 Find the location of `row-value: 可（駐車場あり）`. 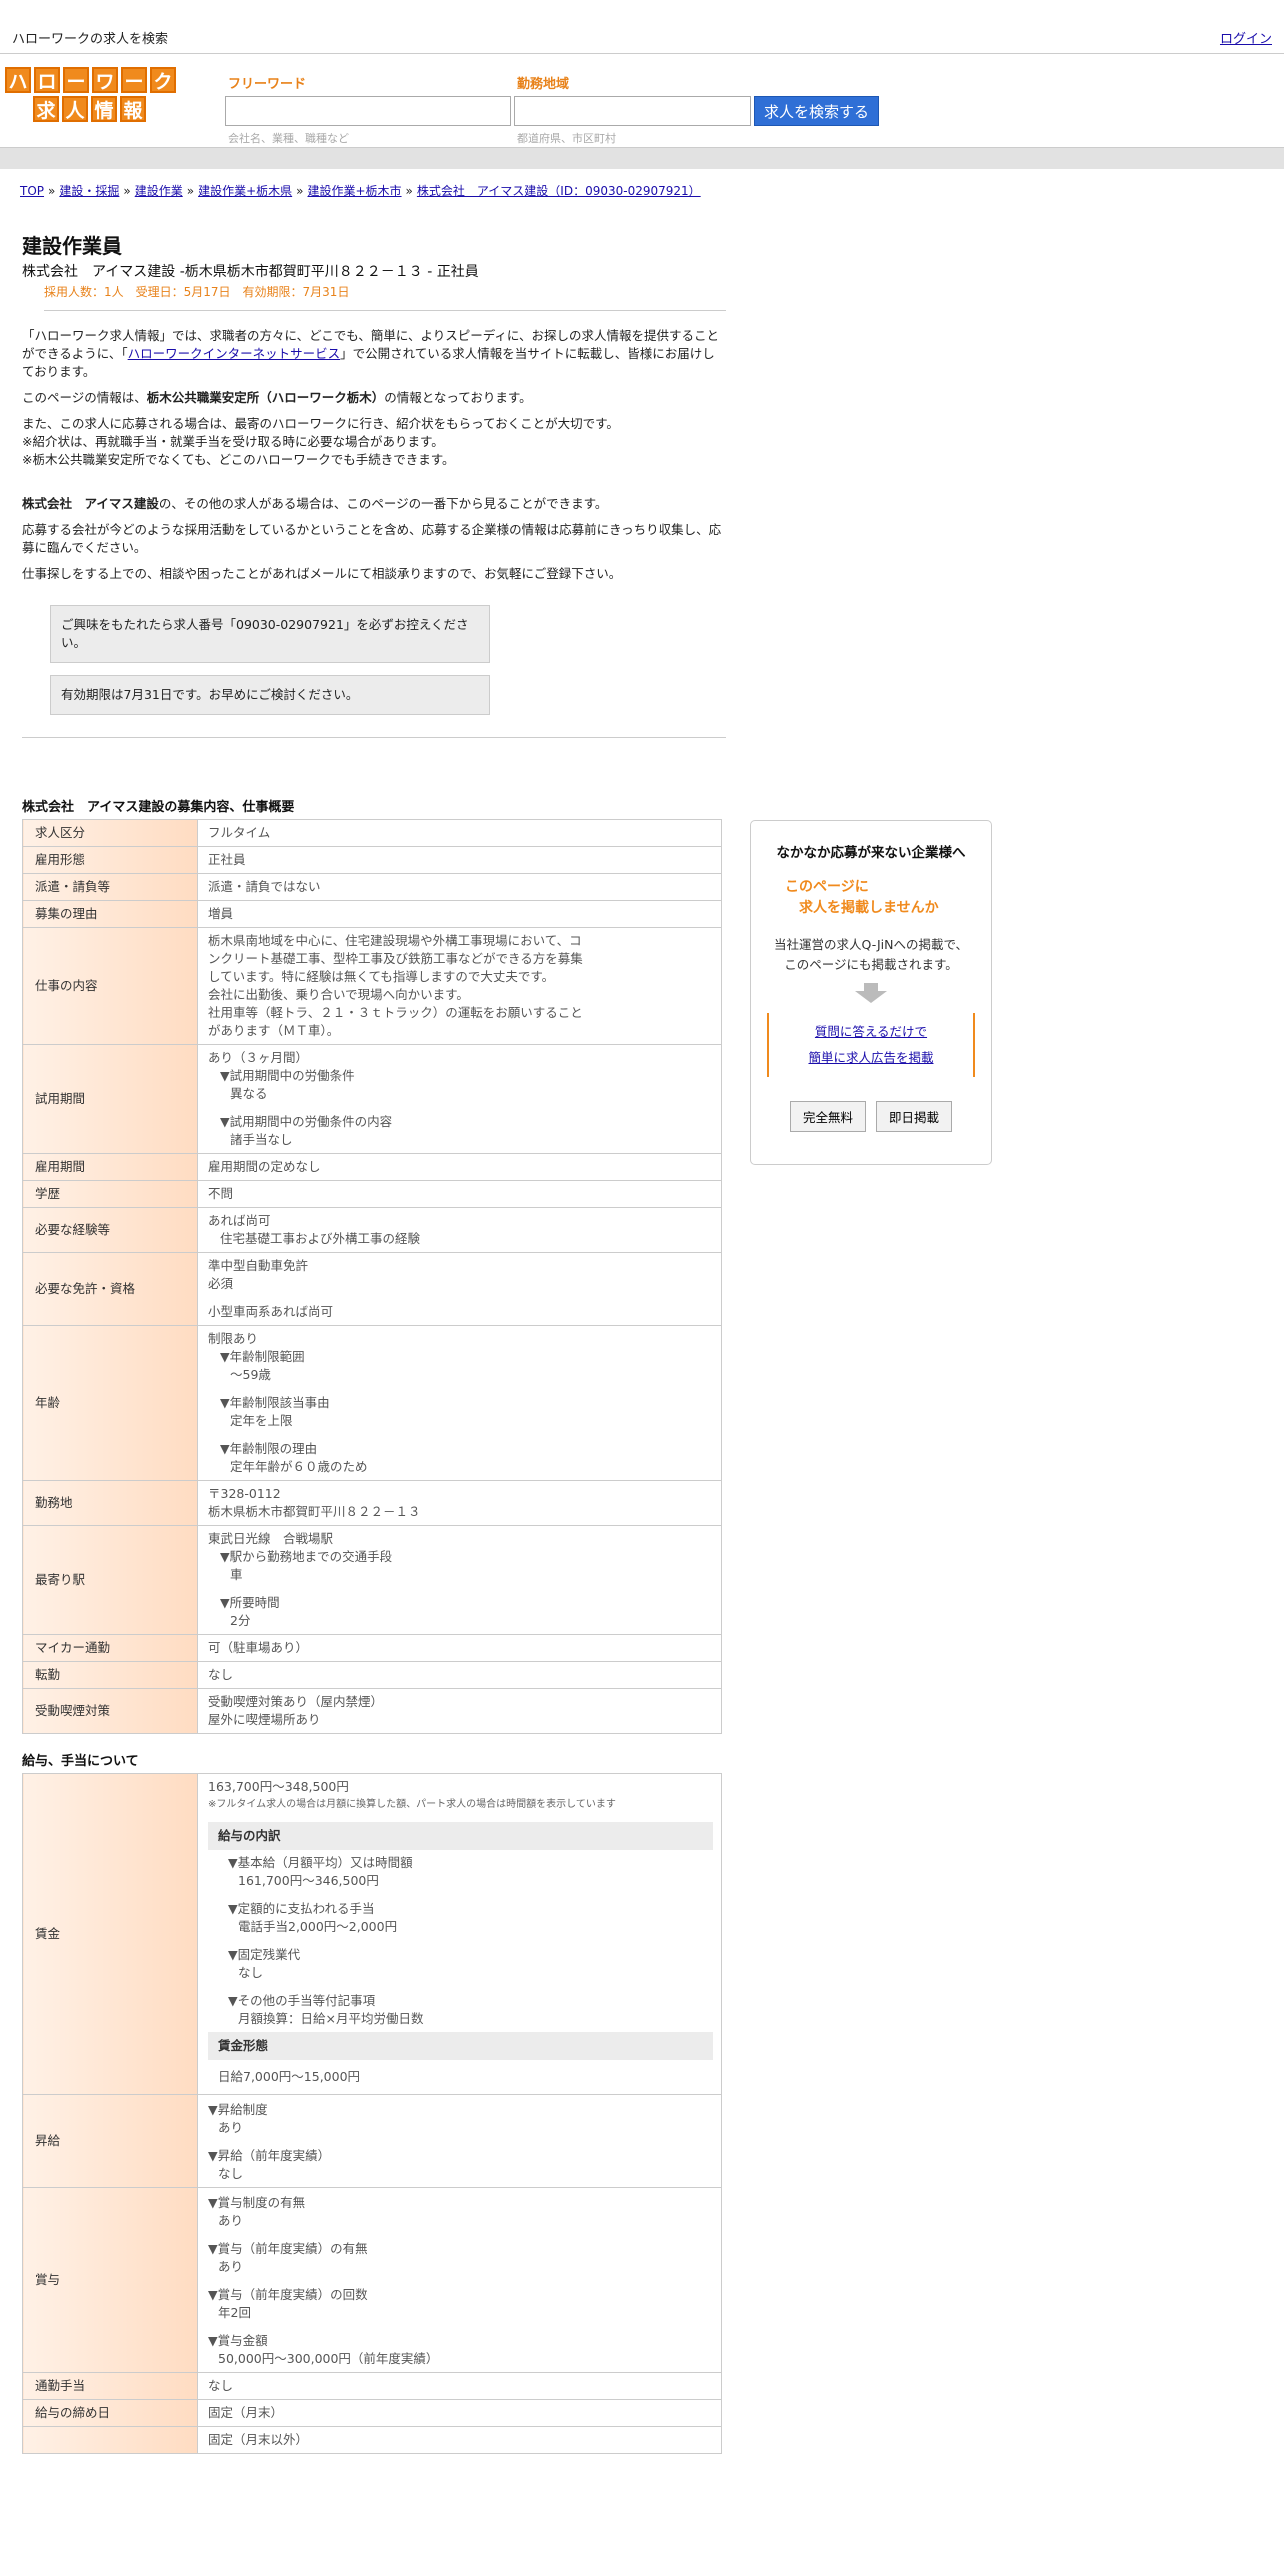

row-value: 可（駐車場あり） is located at coordinates (459, 1648).